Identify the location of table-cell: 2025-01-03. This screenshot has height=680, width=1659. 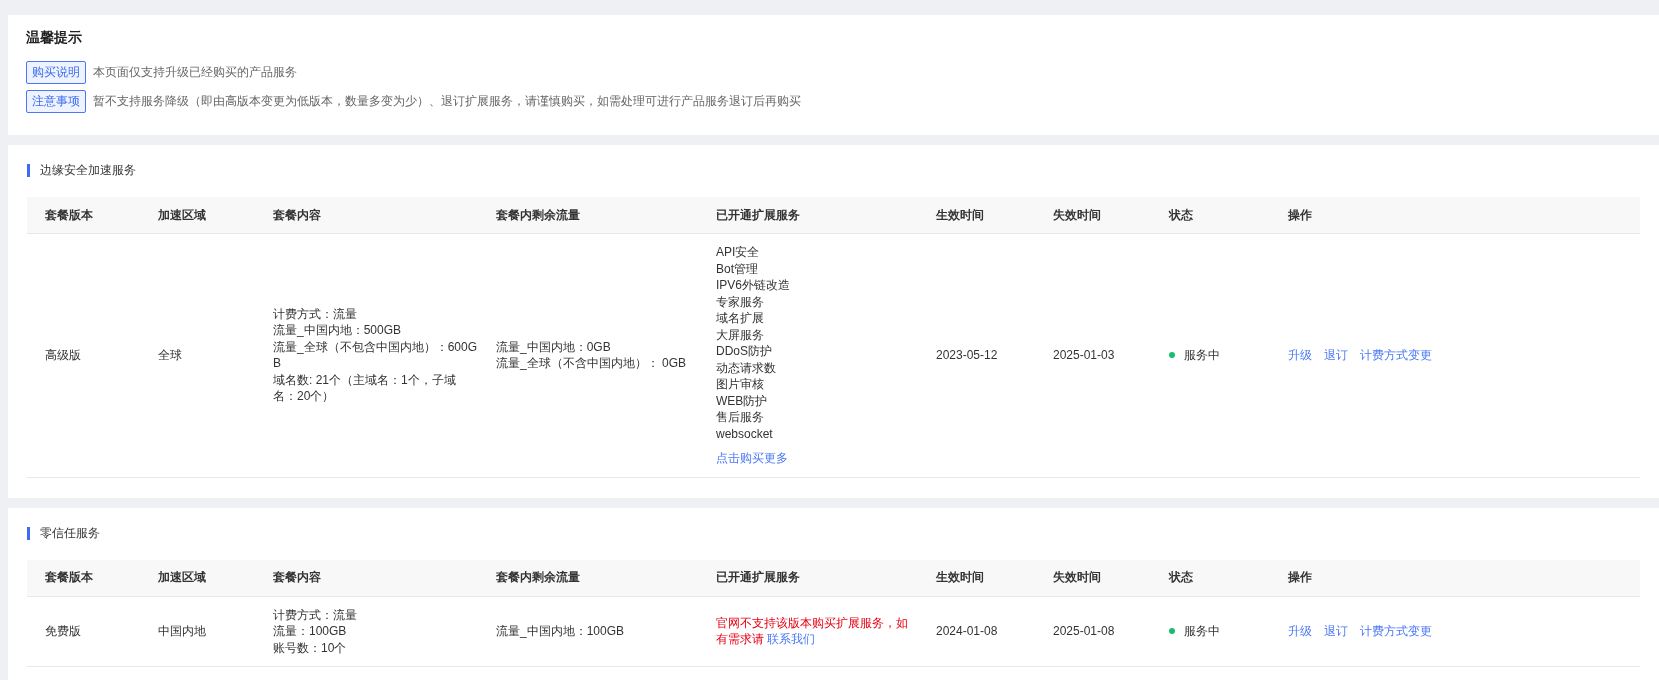
(1093, 355).